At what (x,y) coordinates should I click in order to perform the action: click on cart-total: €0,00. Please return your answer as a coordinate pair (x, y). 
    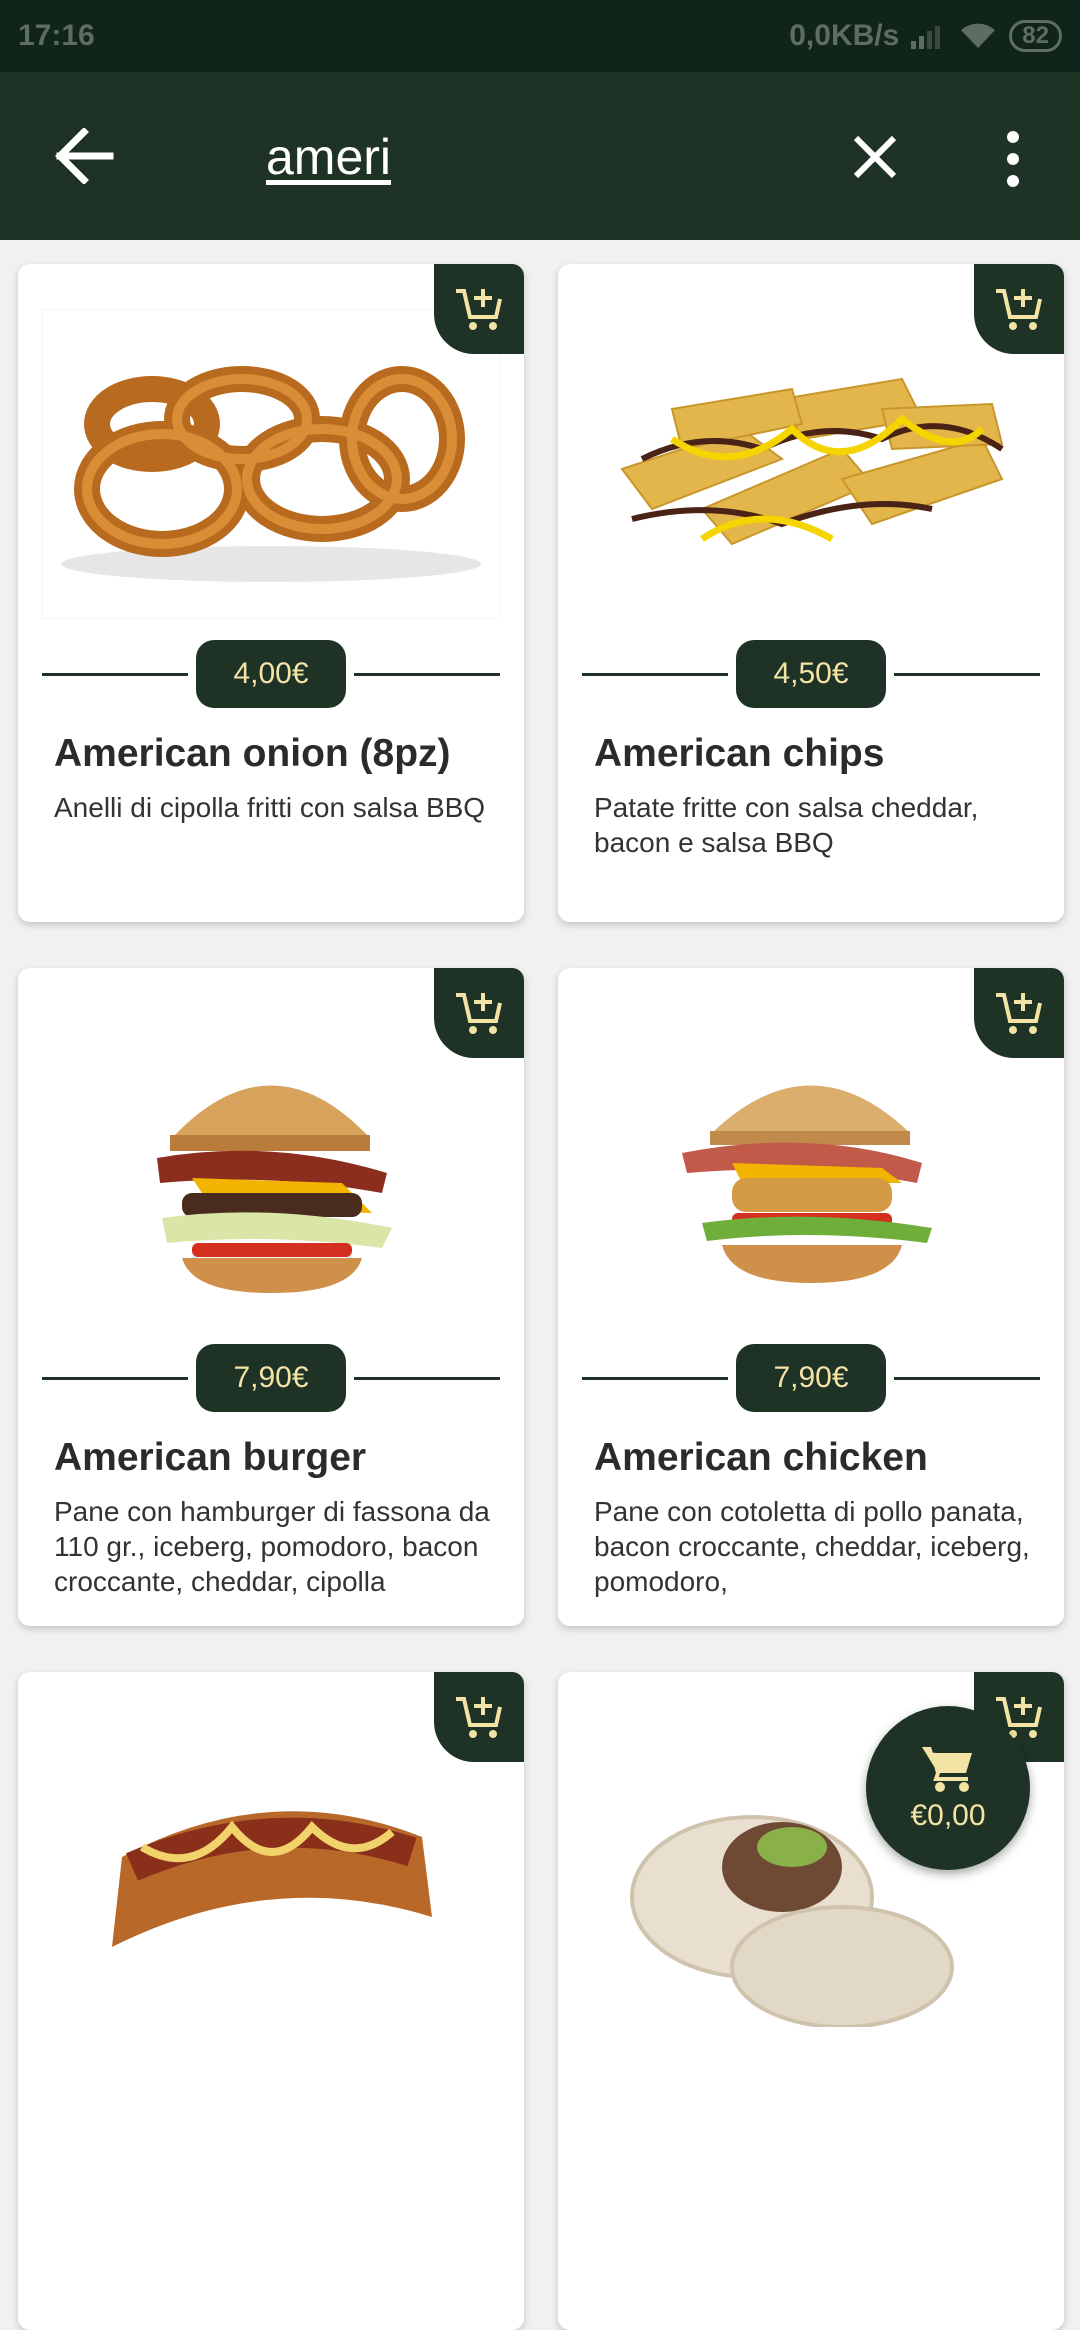
    Looking at the image, I should click on (948, 1815).